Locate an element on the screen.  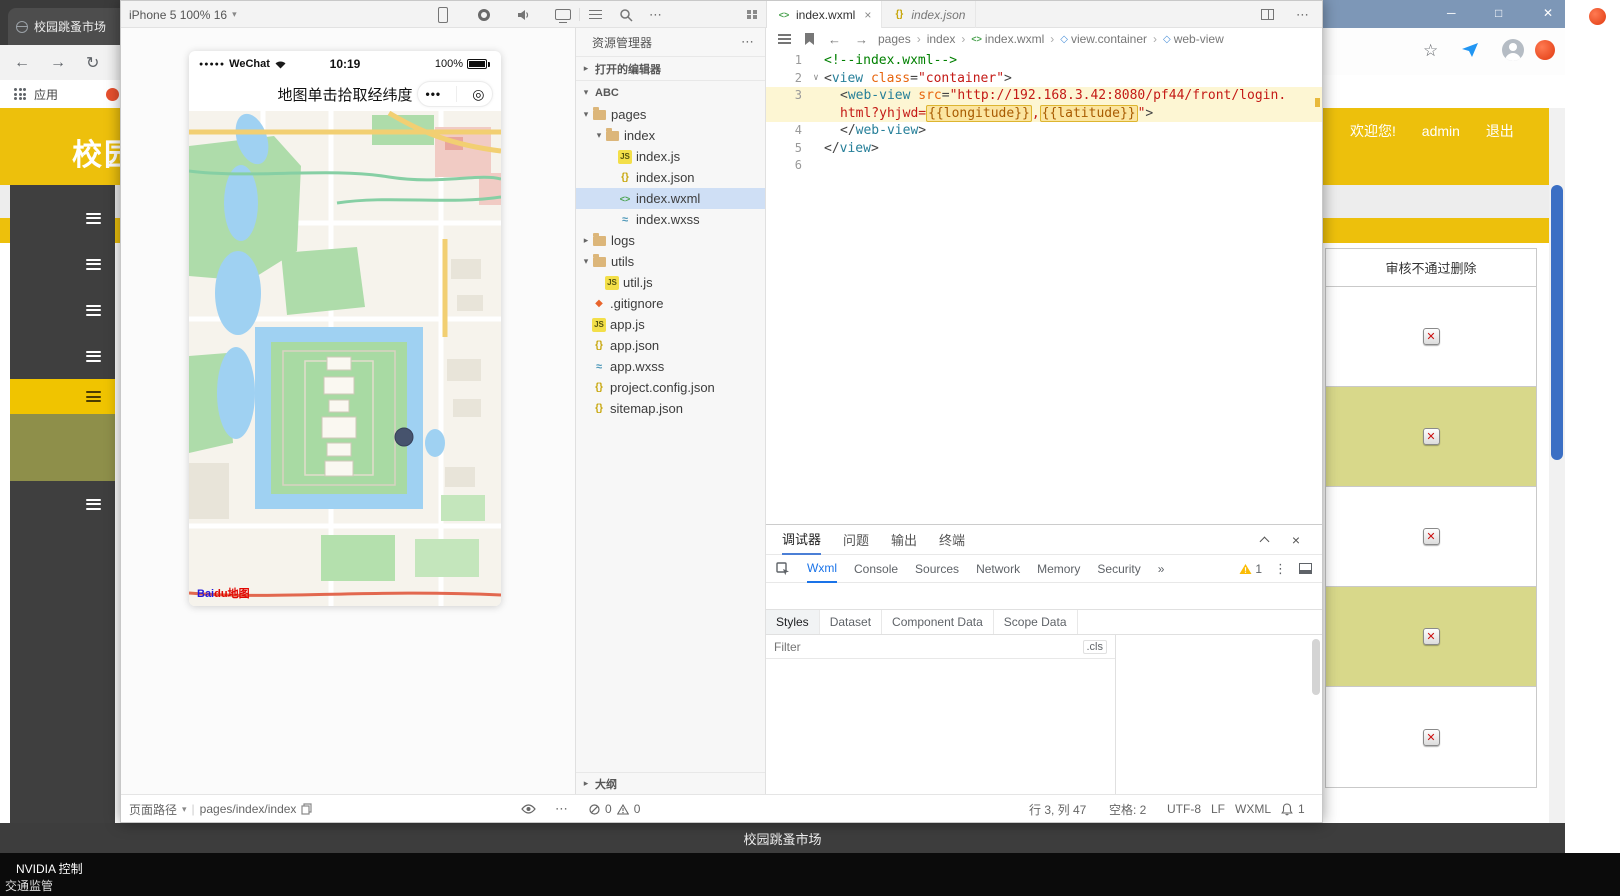
back-button: ← is located at coordinates (22, 63).